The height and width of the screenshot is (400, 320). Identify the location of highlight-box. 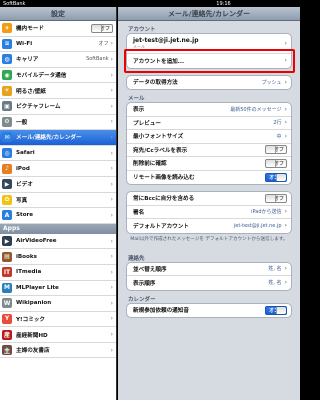
(209, 61).